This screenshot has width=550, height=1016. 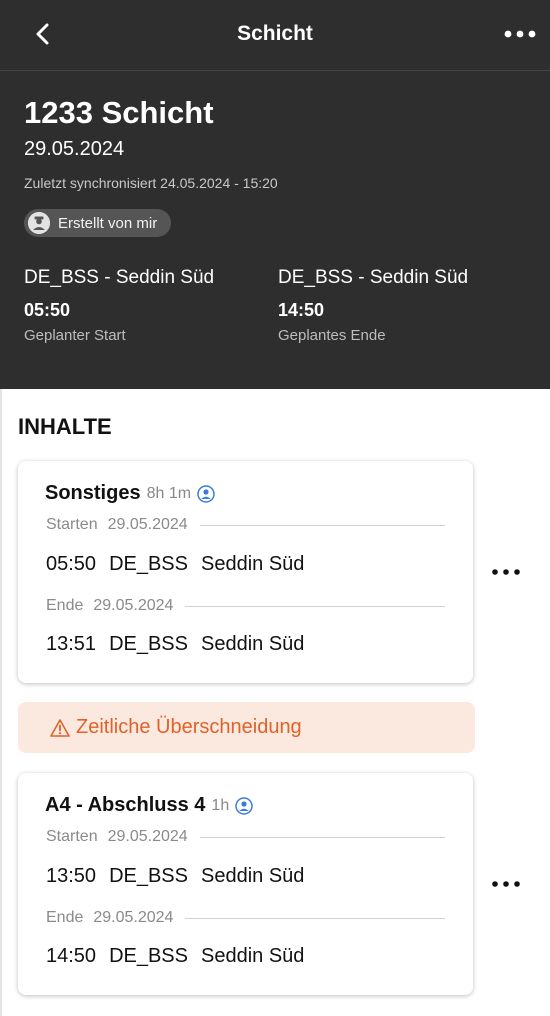 What do you see at coordinates (108, 223) in the screenshot?
I see `created-by-label: Erstellt von mir` at bounding box center [108, 223].